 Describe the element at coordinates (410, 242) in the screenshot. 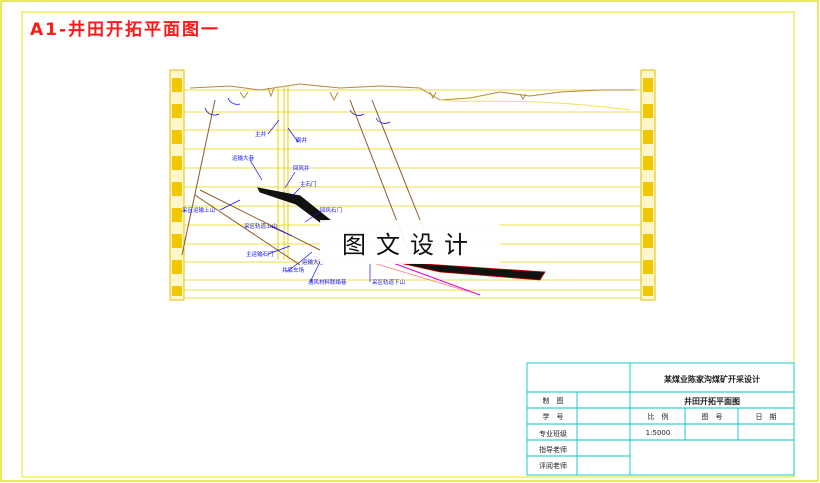

I see `watermark: 图文设计` at that location.